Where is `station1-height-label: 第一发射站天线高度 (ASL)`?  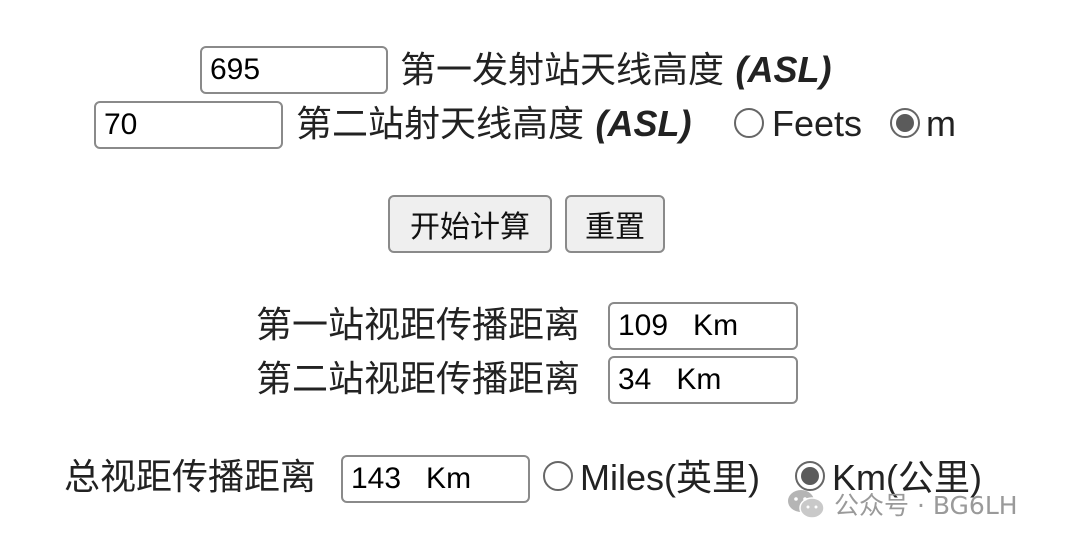 station1-height-label: 第一发射站天线高度 (ASL) is located at coordinates (615, 70).